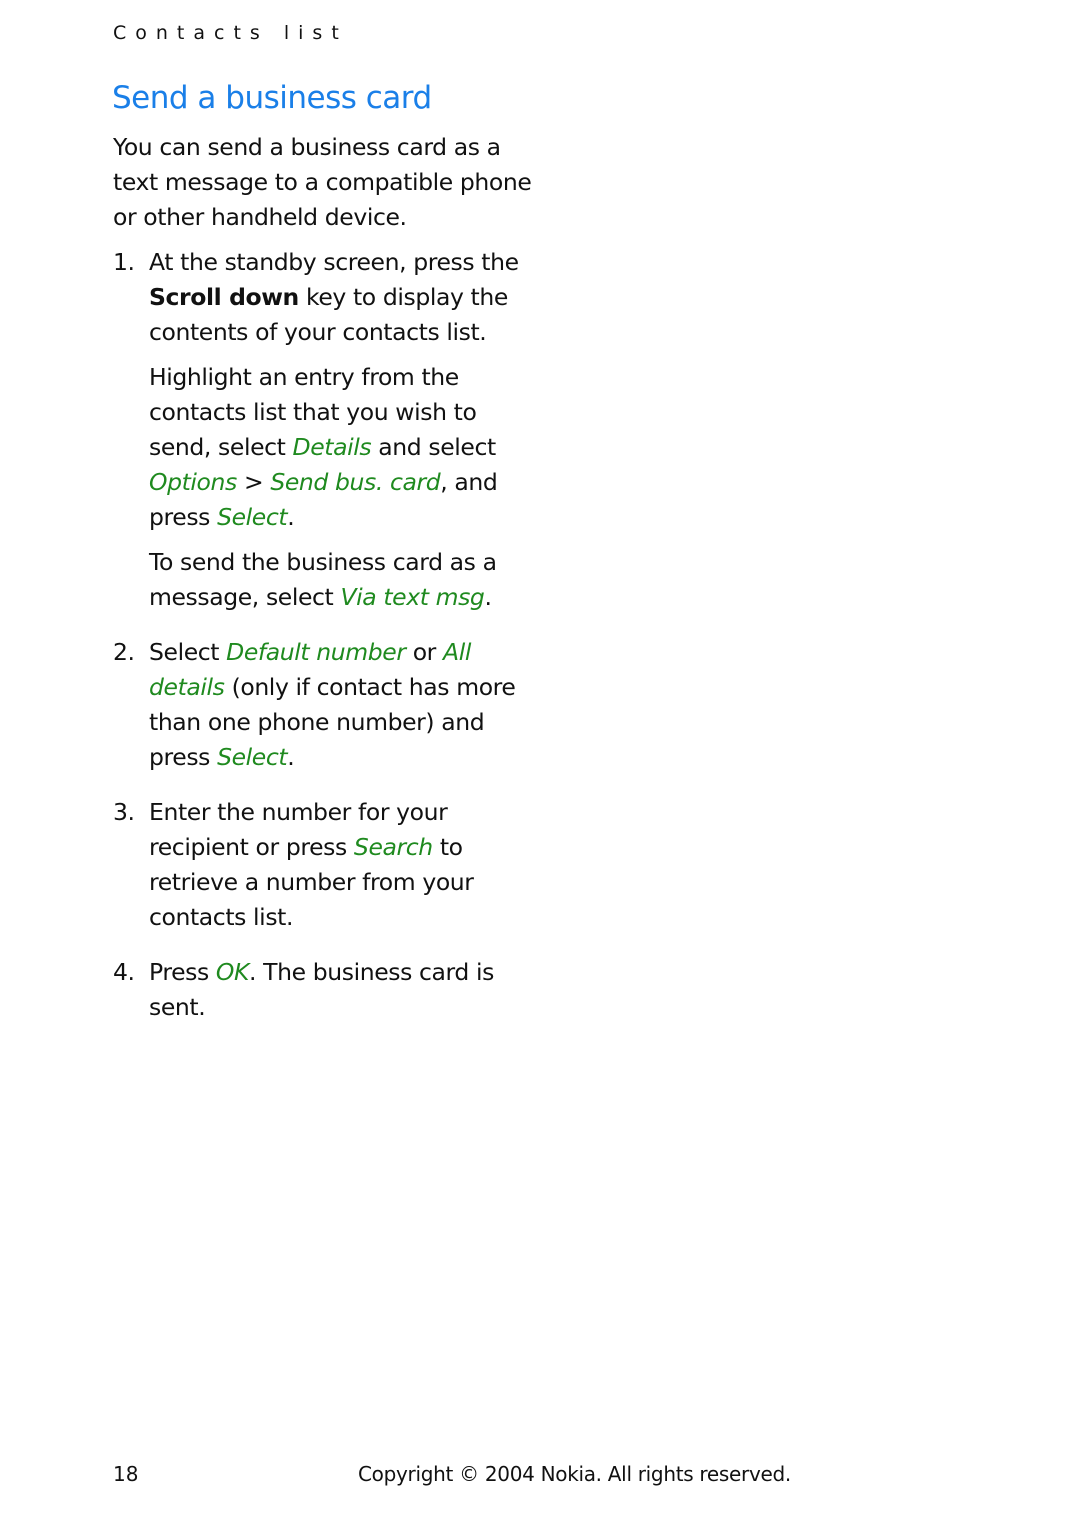  Describe the element at coordinates (412, 597) in the screenshot. I see `ui-term: Via text msg` at that location.